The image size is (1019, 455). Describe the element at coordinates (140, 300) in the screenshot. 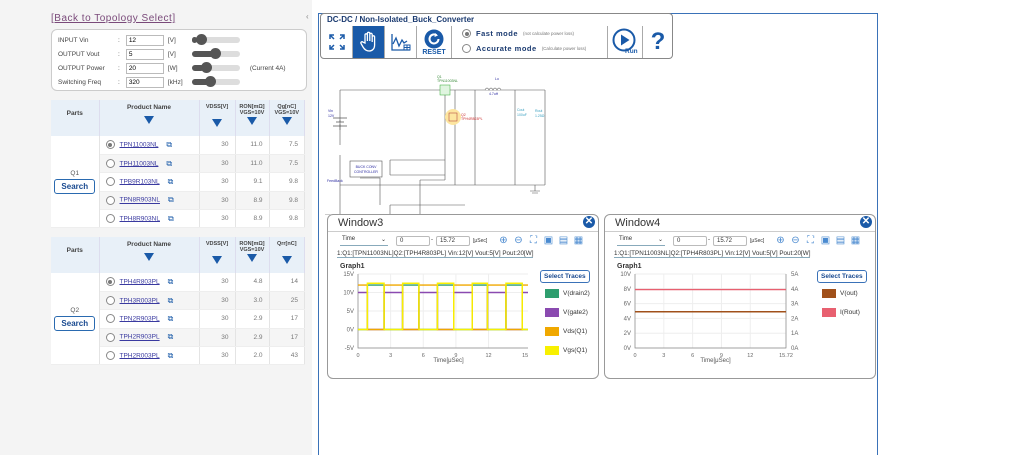

I see `product-link: TPH3R003PL` at that location.